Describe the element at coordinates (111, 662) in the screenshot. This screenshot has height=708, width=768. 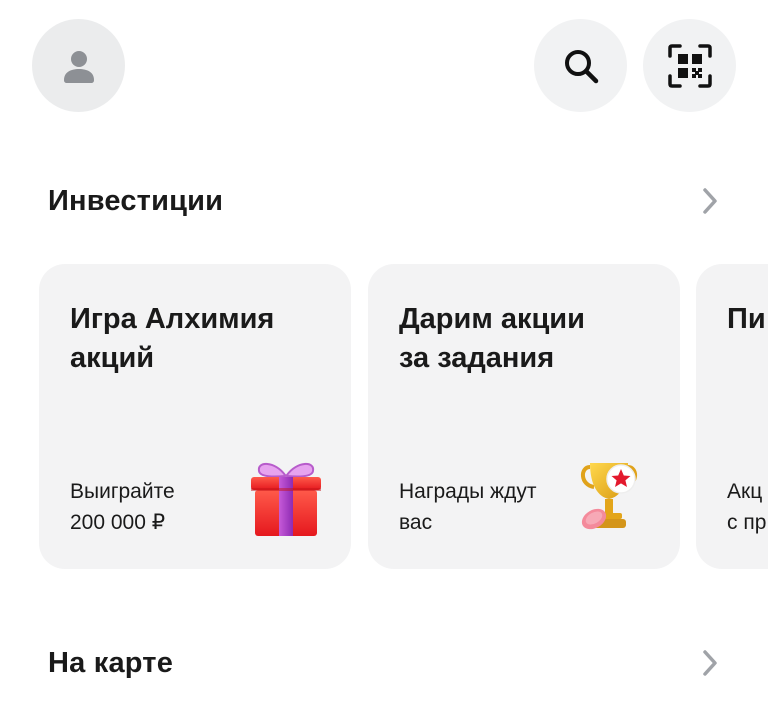
I see `section-title: На карте` at that location.